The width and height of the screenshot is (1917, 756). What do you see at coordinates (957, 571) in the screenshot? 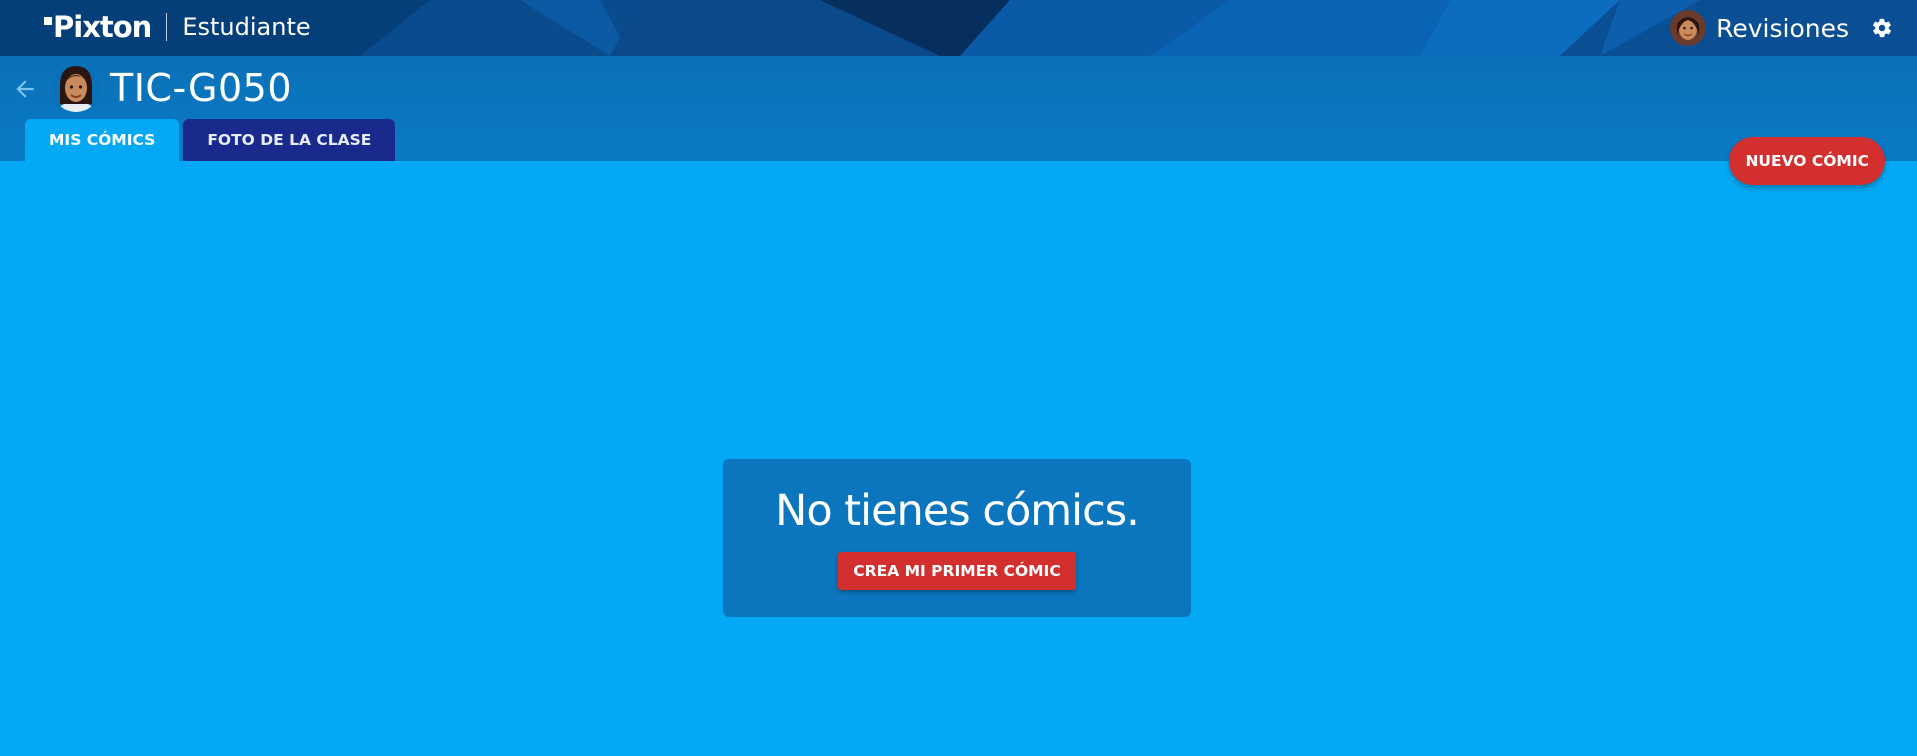
I see `create-first-comic-button: CREA MI PRIMER CÓMIC` at bounding box center [957, 571].